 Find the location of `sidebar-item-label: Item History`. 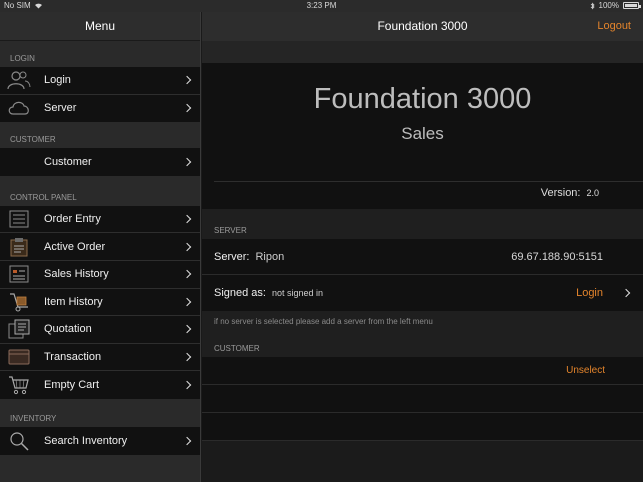

sidebar-item-label: Item History is located at coordinates (73, 301).